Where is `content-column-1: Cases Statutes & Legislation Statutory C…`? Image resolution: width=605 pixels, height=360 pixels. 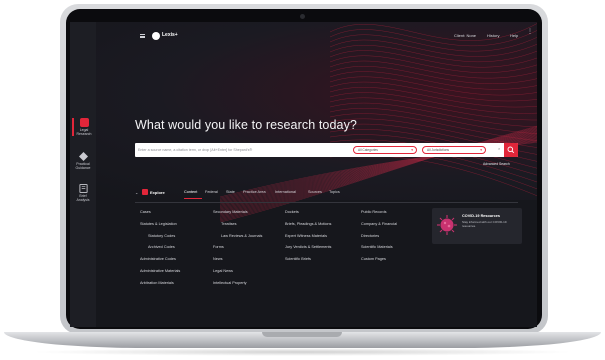
content-column-1: Cases Statutes & Legislation Statutory C… is located at coordinates (160, 251).